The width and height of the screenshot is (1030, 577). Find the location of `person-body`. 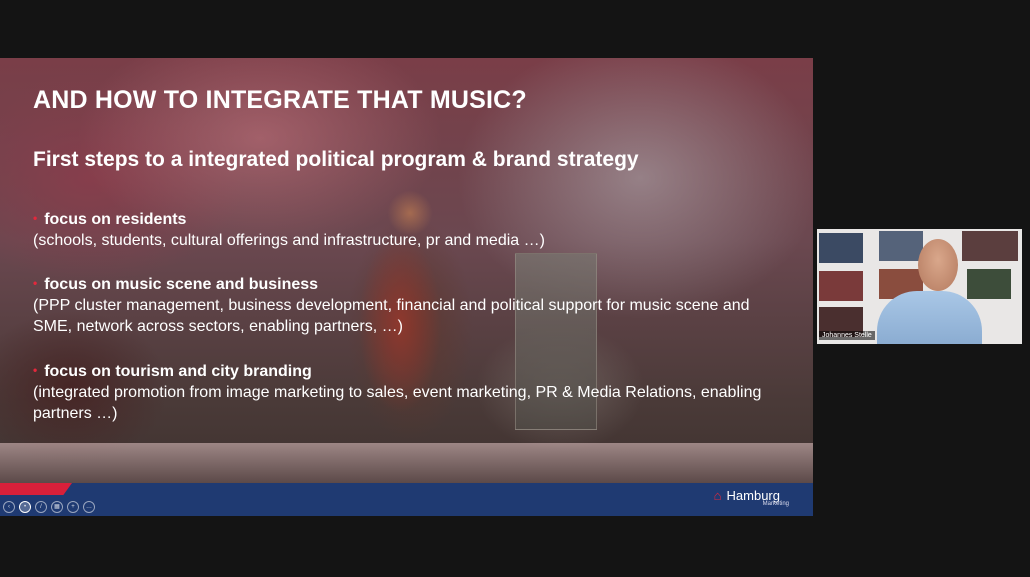

person-body is located at coordinates (929, 317).